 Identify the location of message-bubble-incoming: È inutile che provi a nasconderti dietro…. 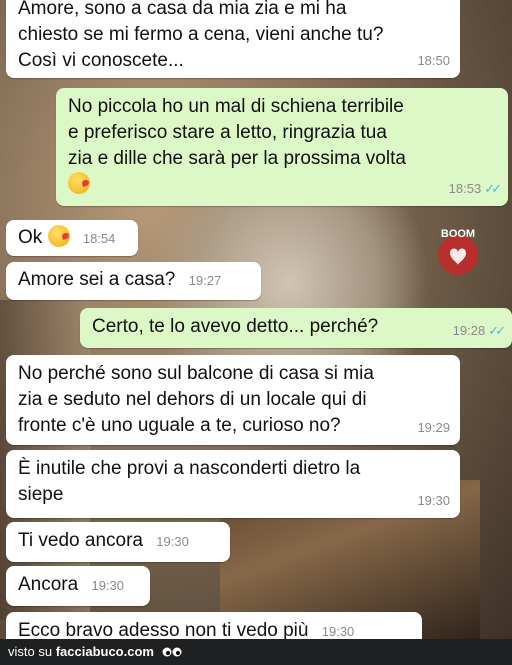
(233, 484).